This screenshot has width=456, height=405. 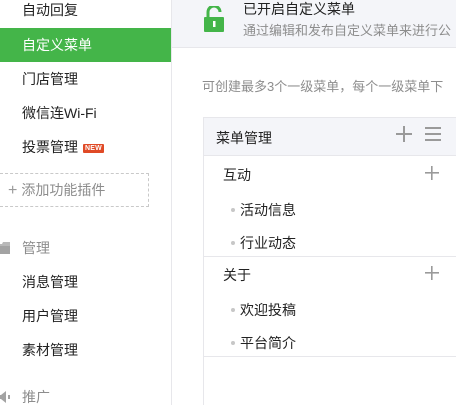 What do you see at coordinates (433, 134) in the screenshot?
I see `sort-menu-icon` at bounding box center [433, 134].